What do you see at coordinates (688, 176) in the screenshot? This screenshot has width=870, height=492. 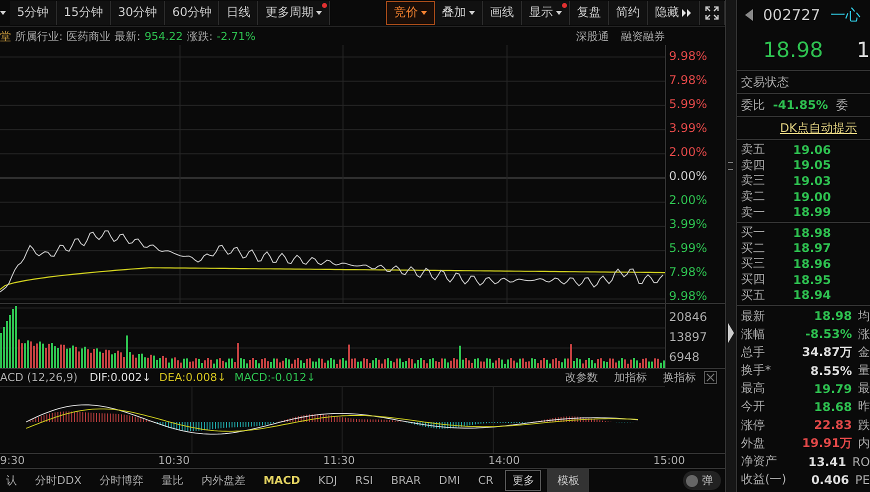 I see `price-axis-label: 0.00%` at bounding box center [688, 176].